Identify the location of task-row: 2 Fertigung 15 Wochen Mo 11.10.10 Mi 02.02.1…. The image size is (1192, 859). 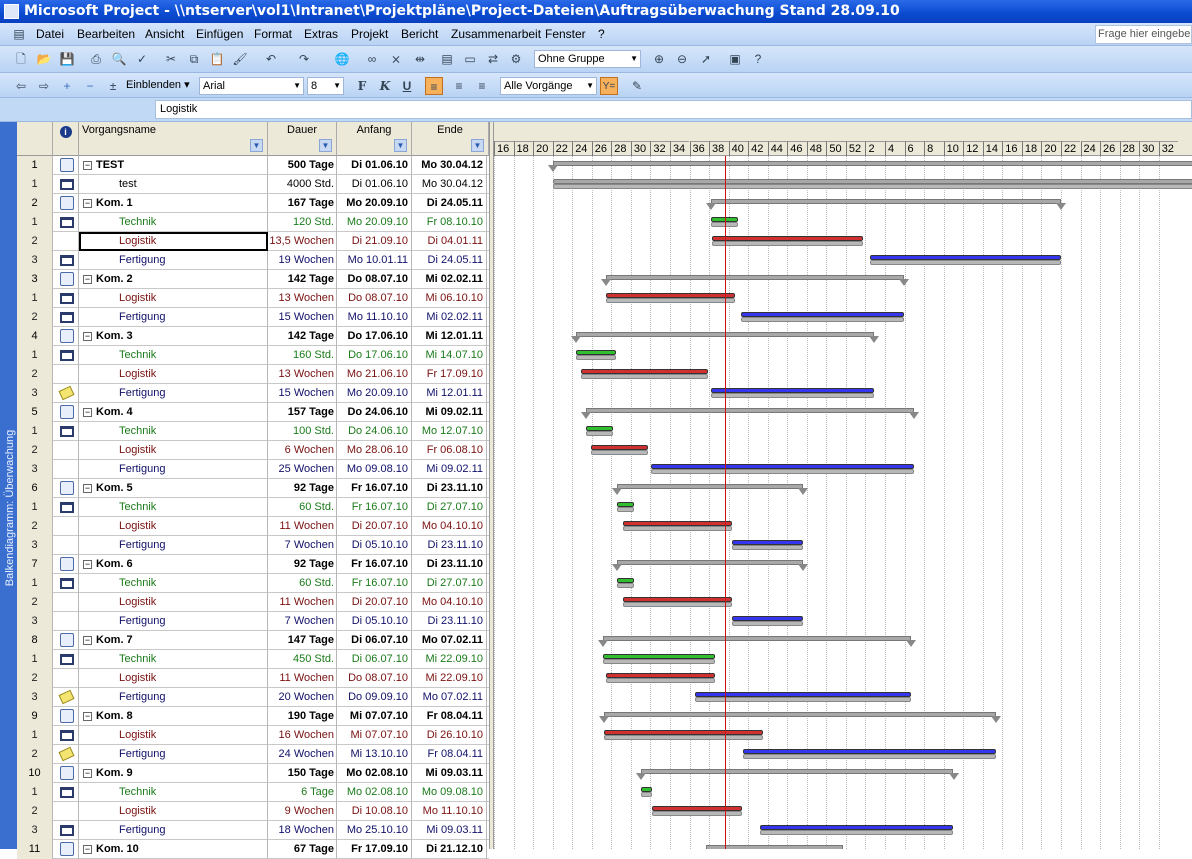
(253, 317).